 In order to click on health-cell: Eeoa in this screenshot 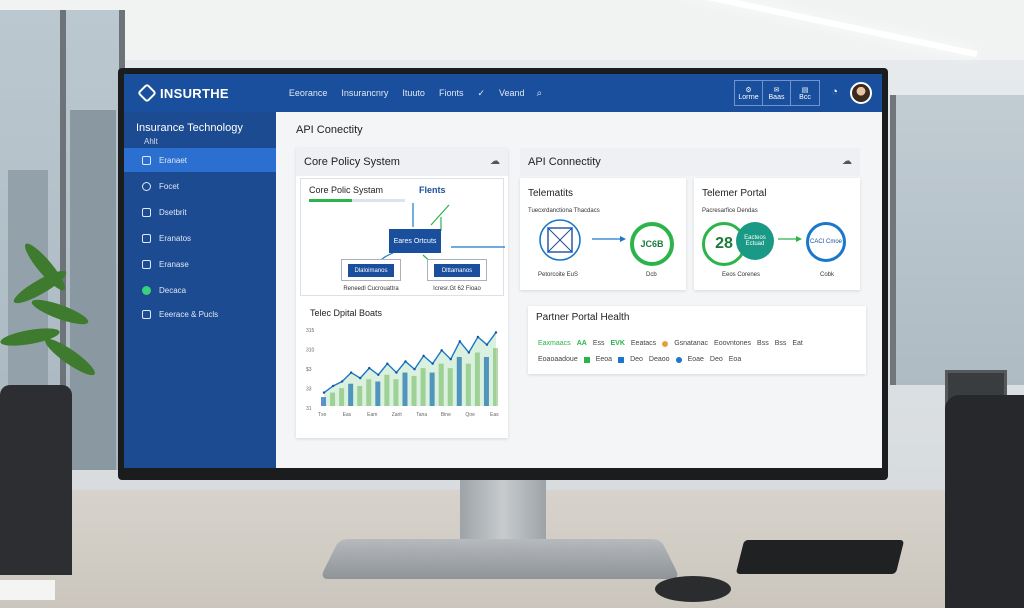, I will do `click(604, 359)`.